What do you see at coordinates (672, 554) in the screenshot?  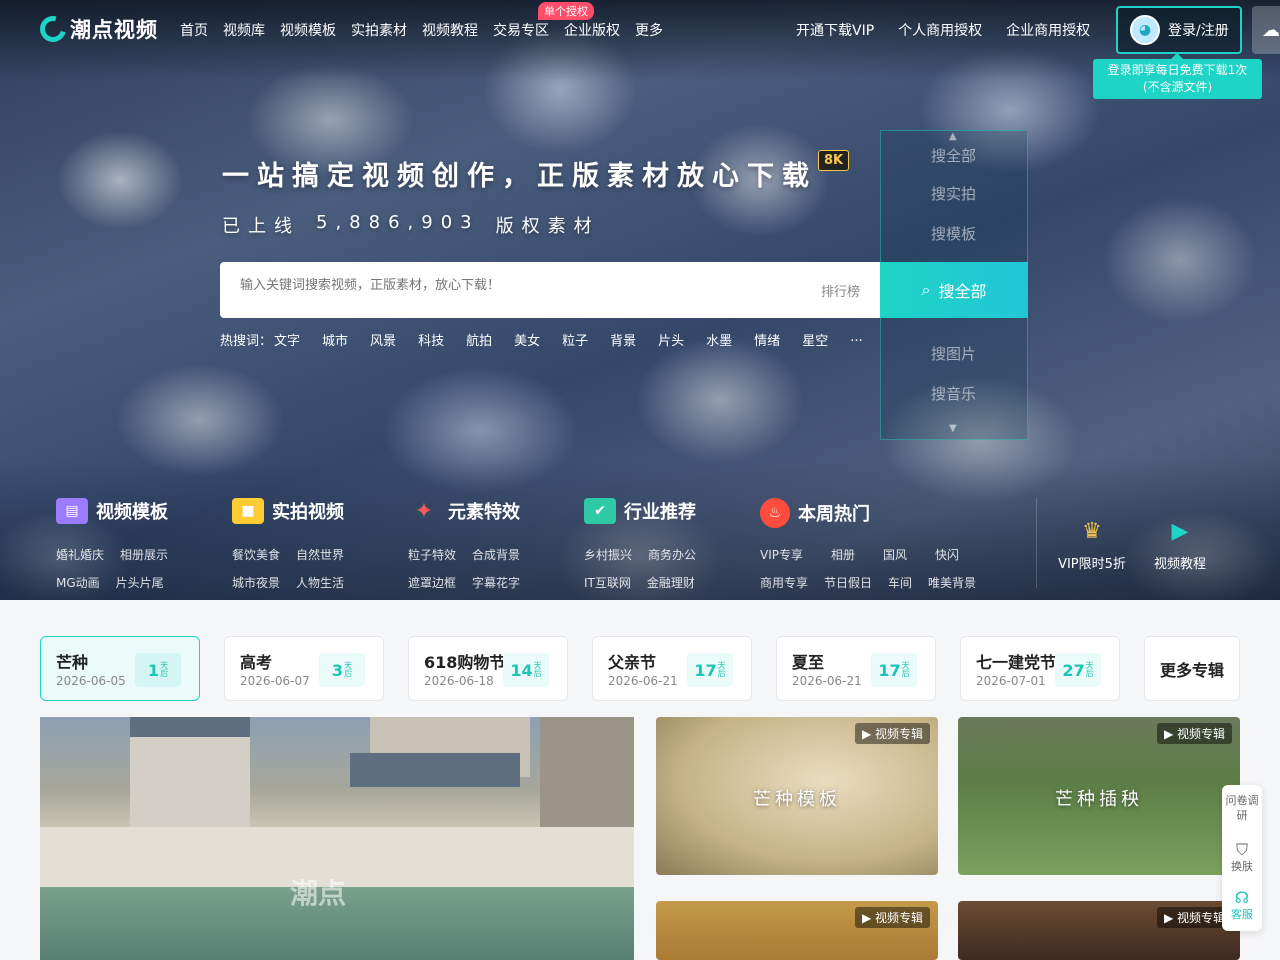 I see `category-link: 商务办公` at bounding box center [672, 554].